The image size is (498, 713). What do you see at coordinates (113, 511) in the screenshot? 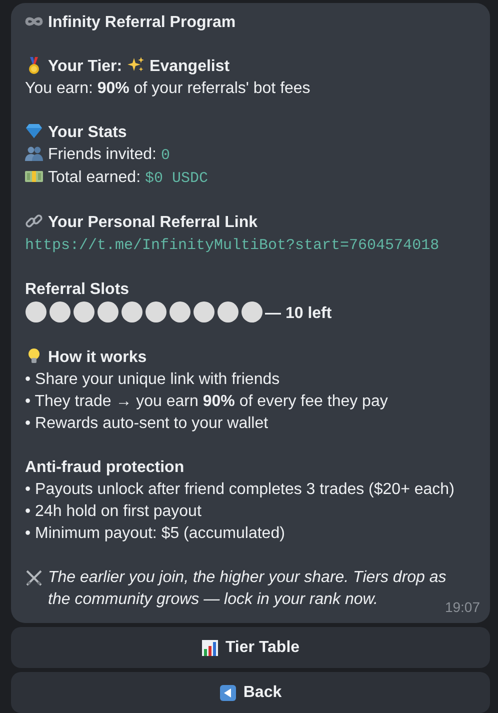
I see `message-text: • 24h hold on first payout` at bounding box center [113, 511].